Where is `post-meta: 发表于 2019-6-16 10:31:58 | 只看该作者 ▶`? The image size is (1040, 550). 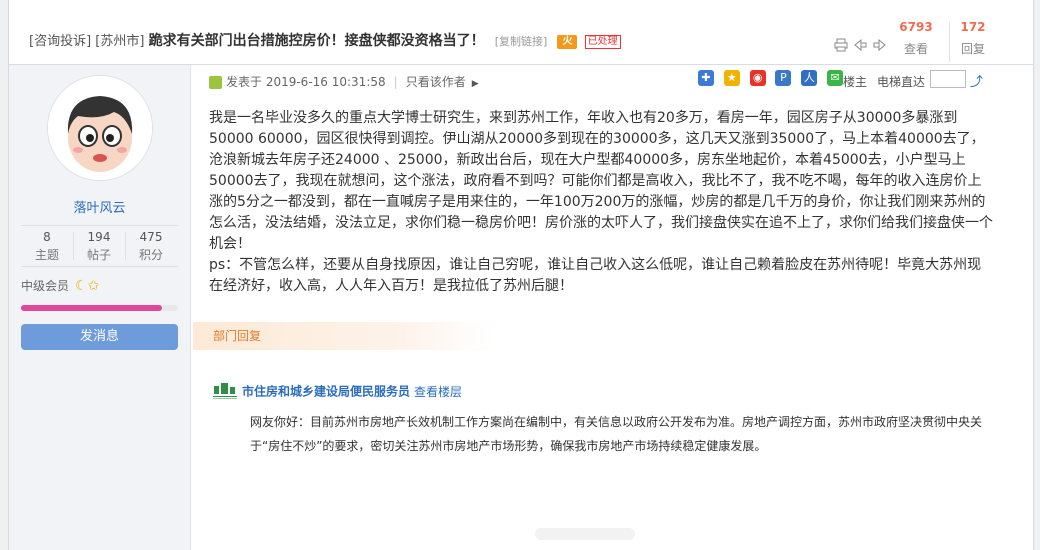 post-meta: 发表于 2019-6-16 10:31:58 | 只看该作者 ▶ is located at coordinates (344, 81).